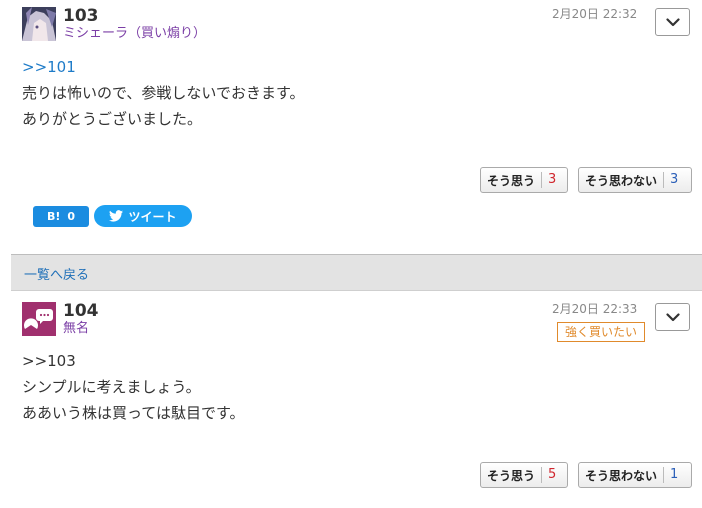  I want to click on chevron-down-icon, so click(672, 316).